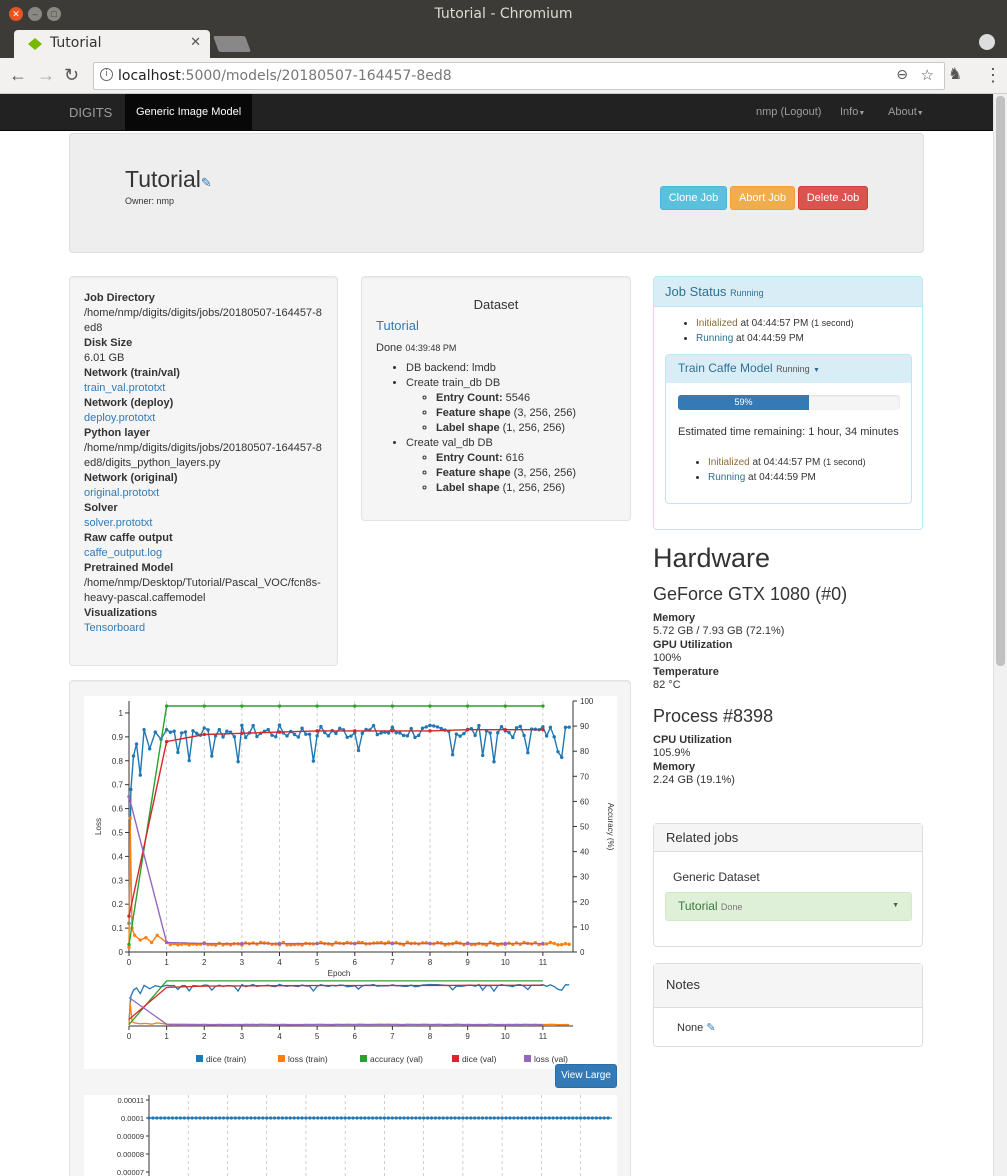  Describe the element at coordinates (71, 75) in the screenshot. I see `reload-icon: ↻` at that location.